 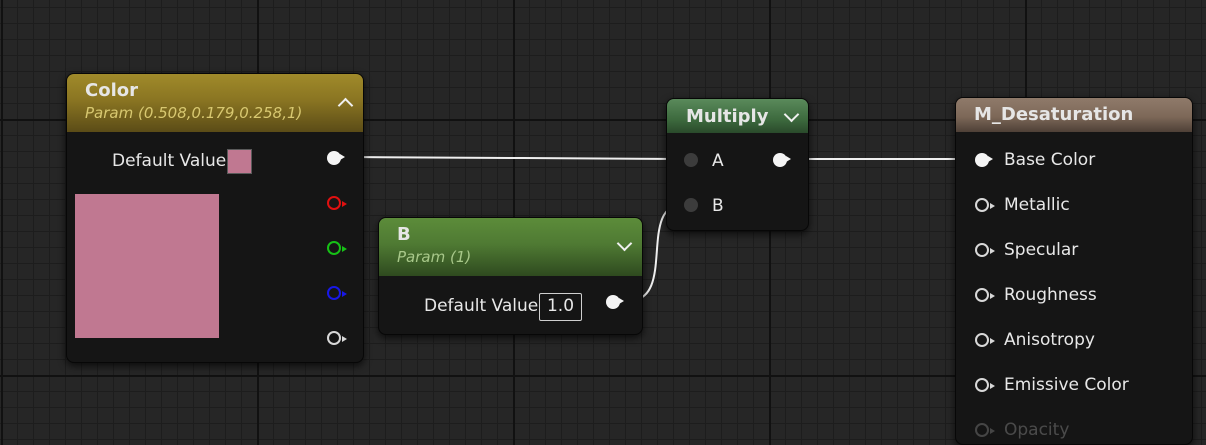 I want to click on base-color-input-label: Base Color, so click(x=1050, y=160).